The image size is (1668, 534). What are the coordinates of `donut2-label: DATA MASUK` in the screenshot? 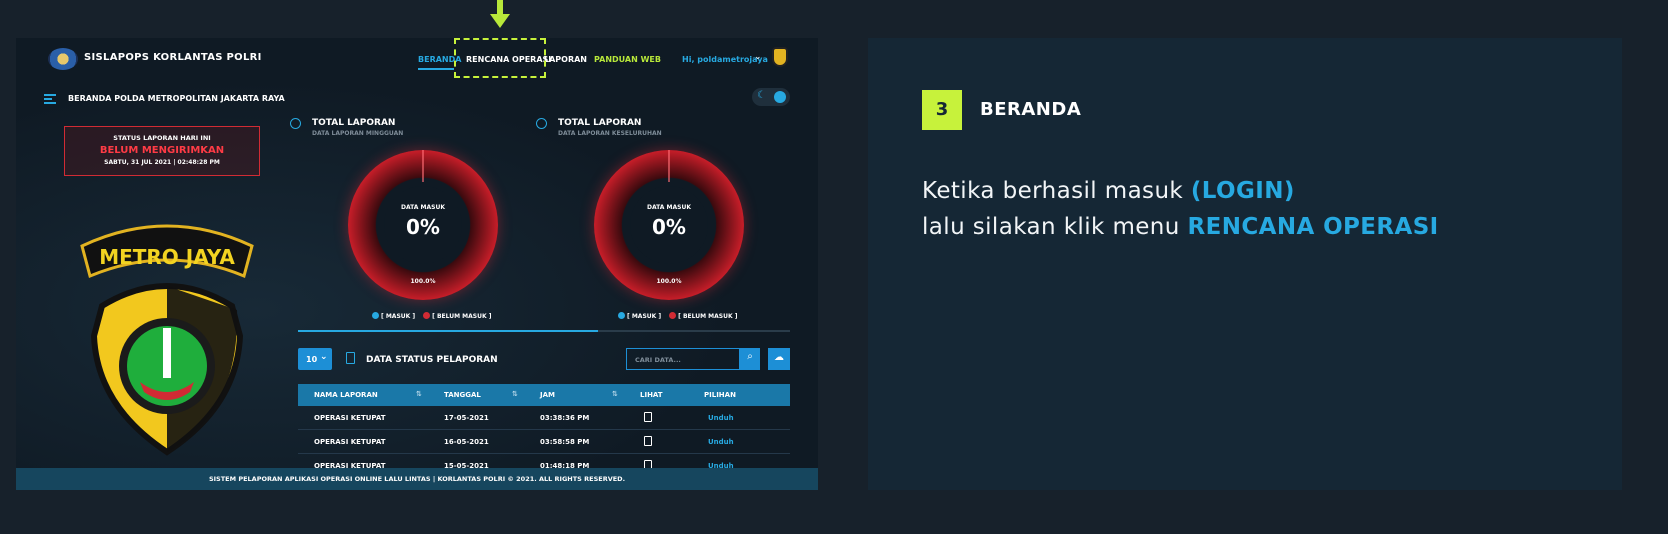 It's located at (669, 207).